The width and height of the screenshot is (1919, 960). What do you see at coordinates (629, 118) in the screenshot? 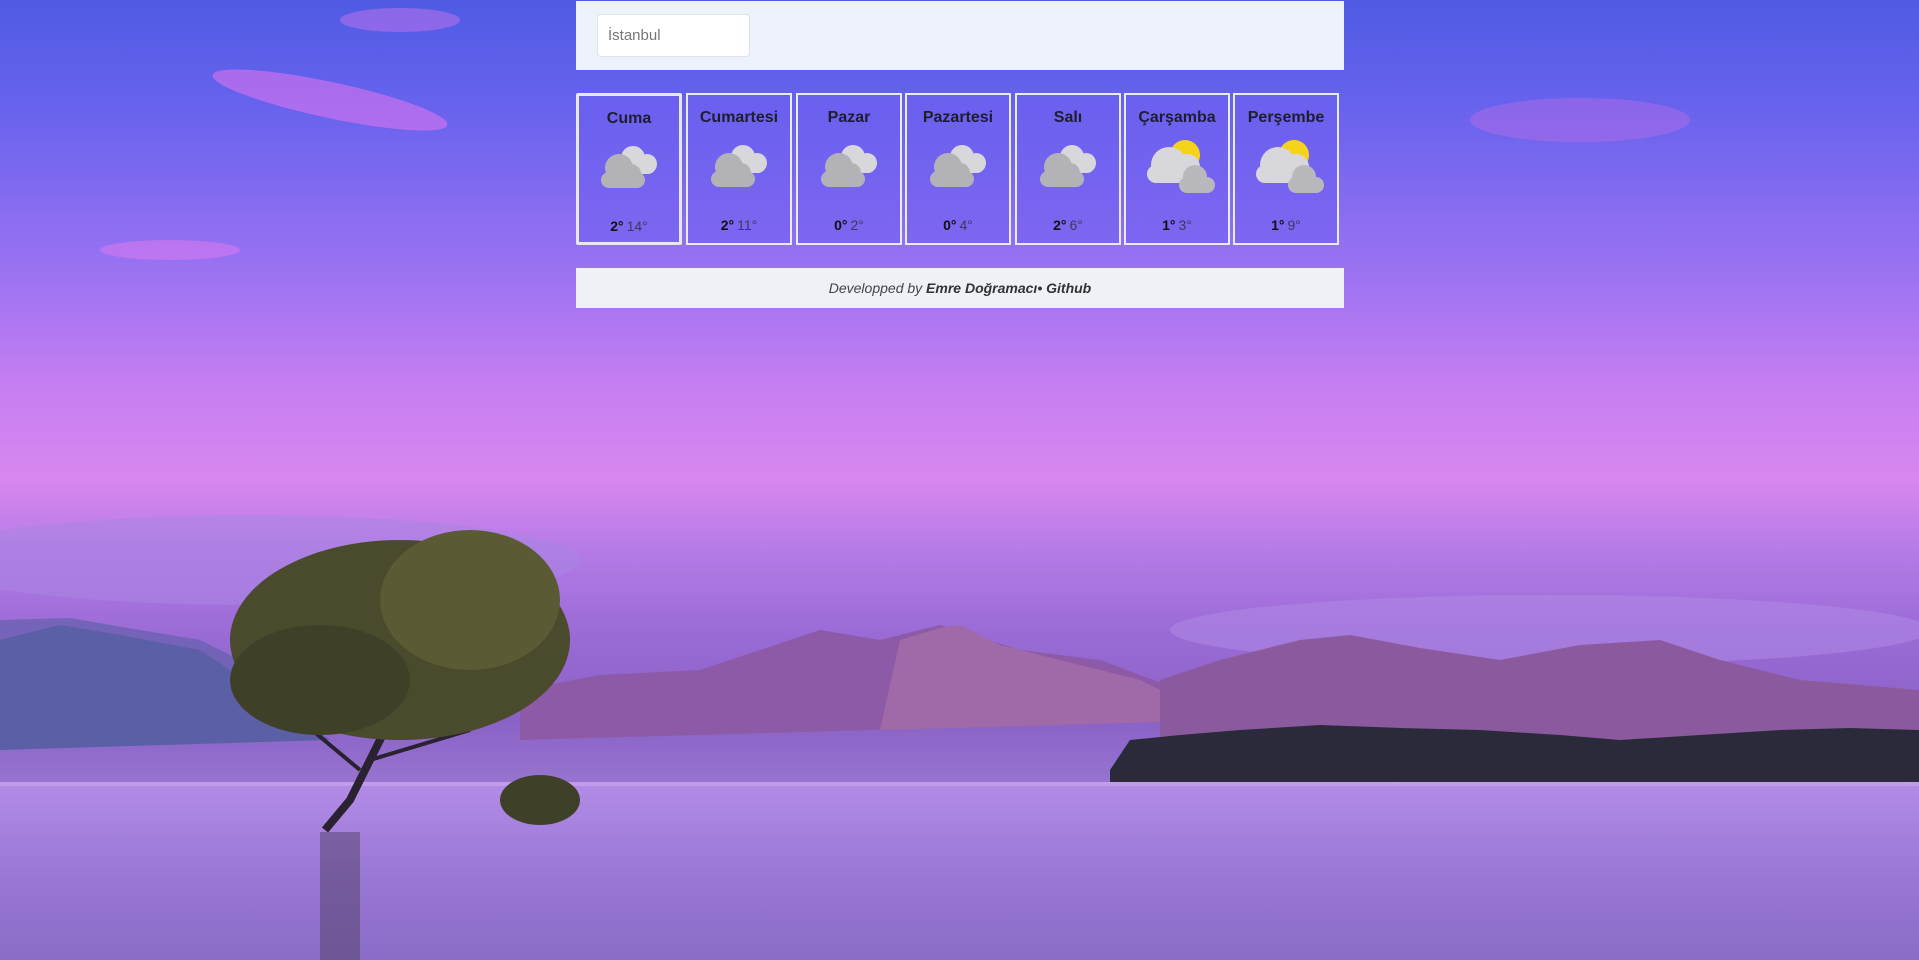
I see `day-name: Cuma` at bounding box center [629, 118].